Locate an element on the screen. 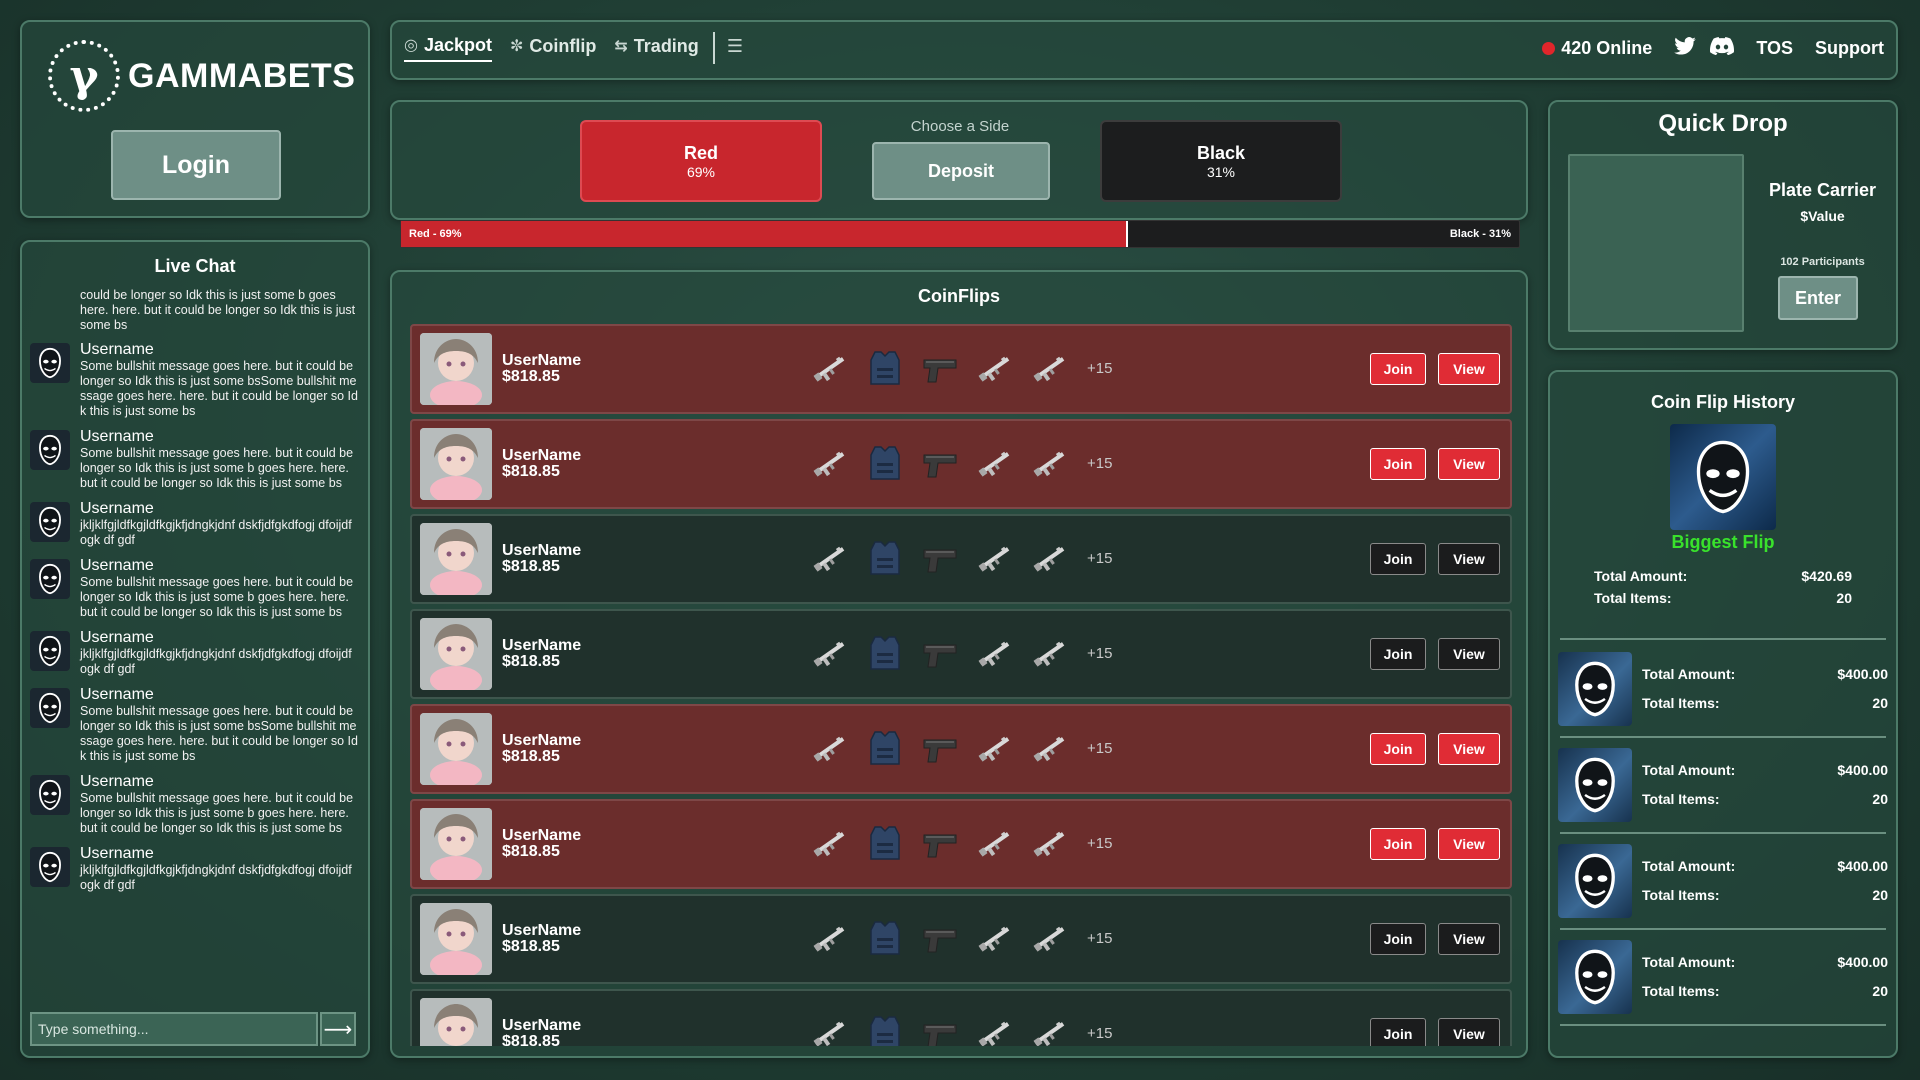  discord-icon is located at coordinates (1722, 48).